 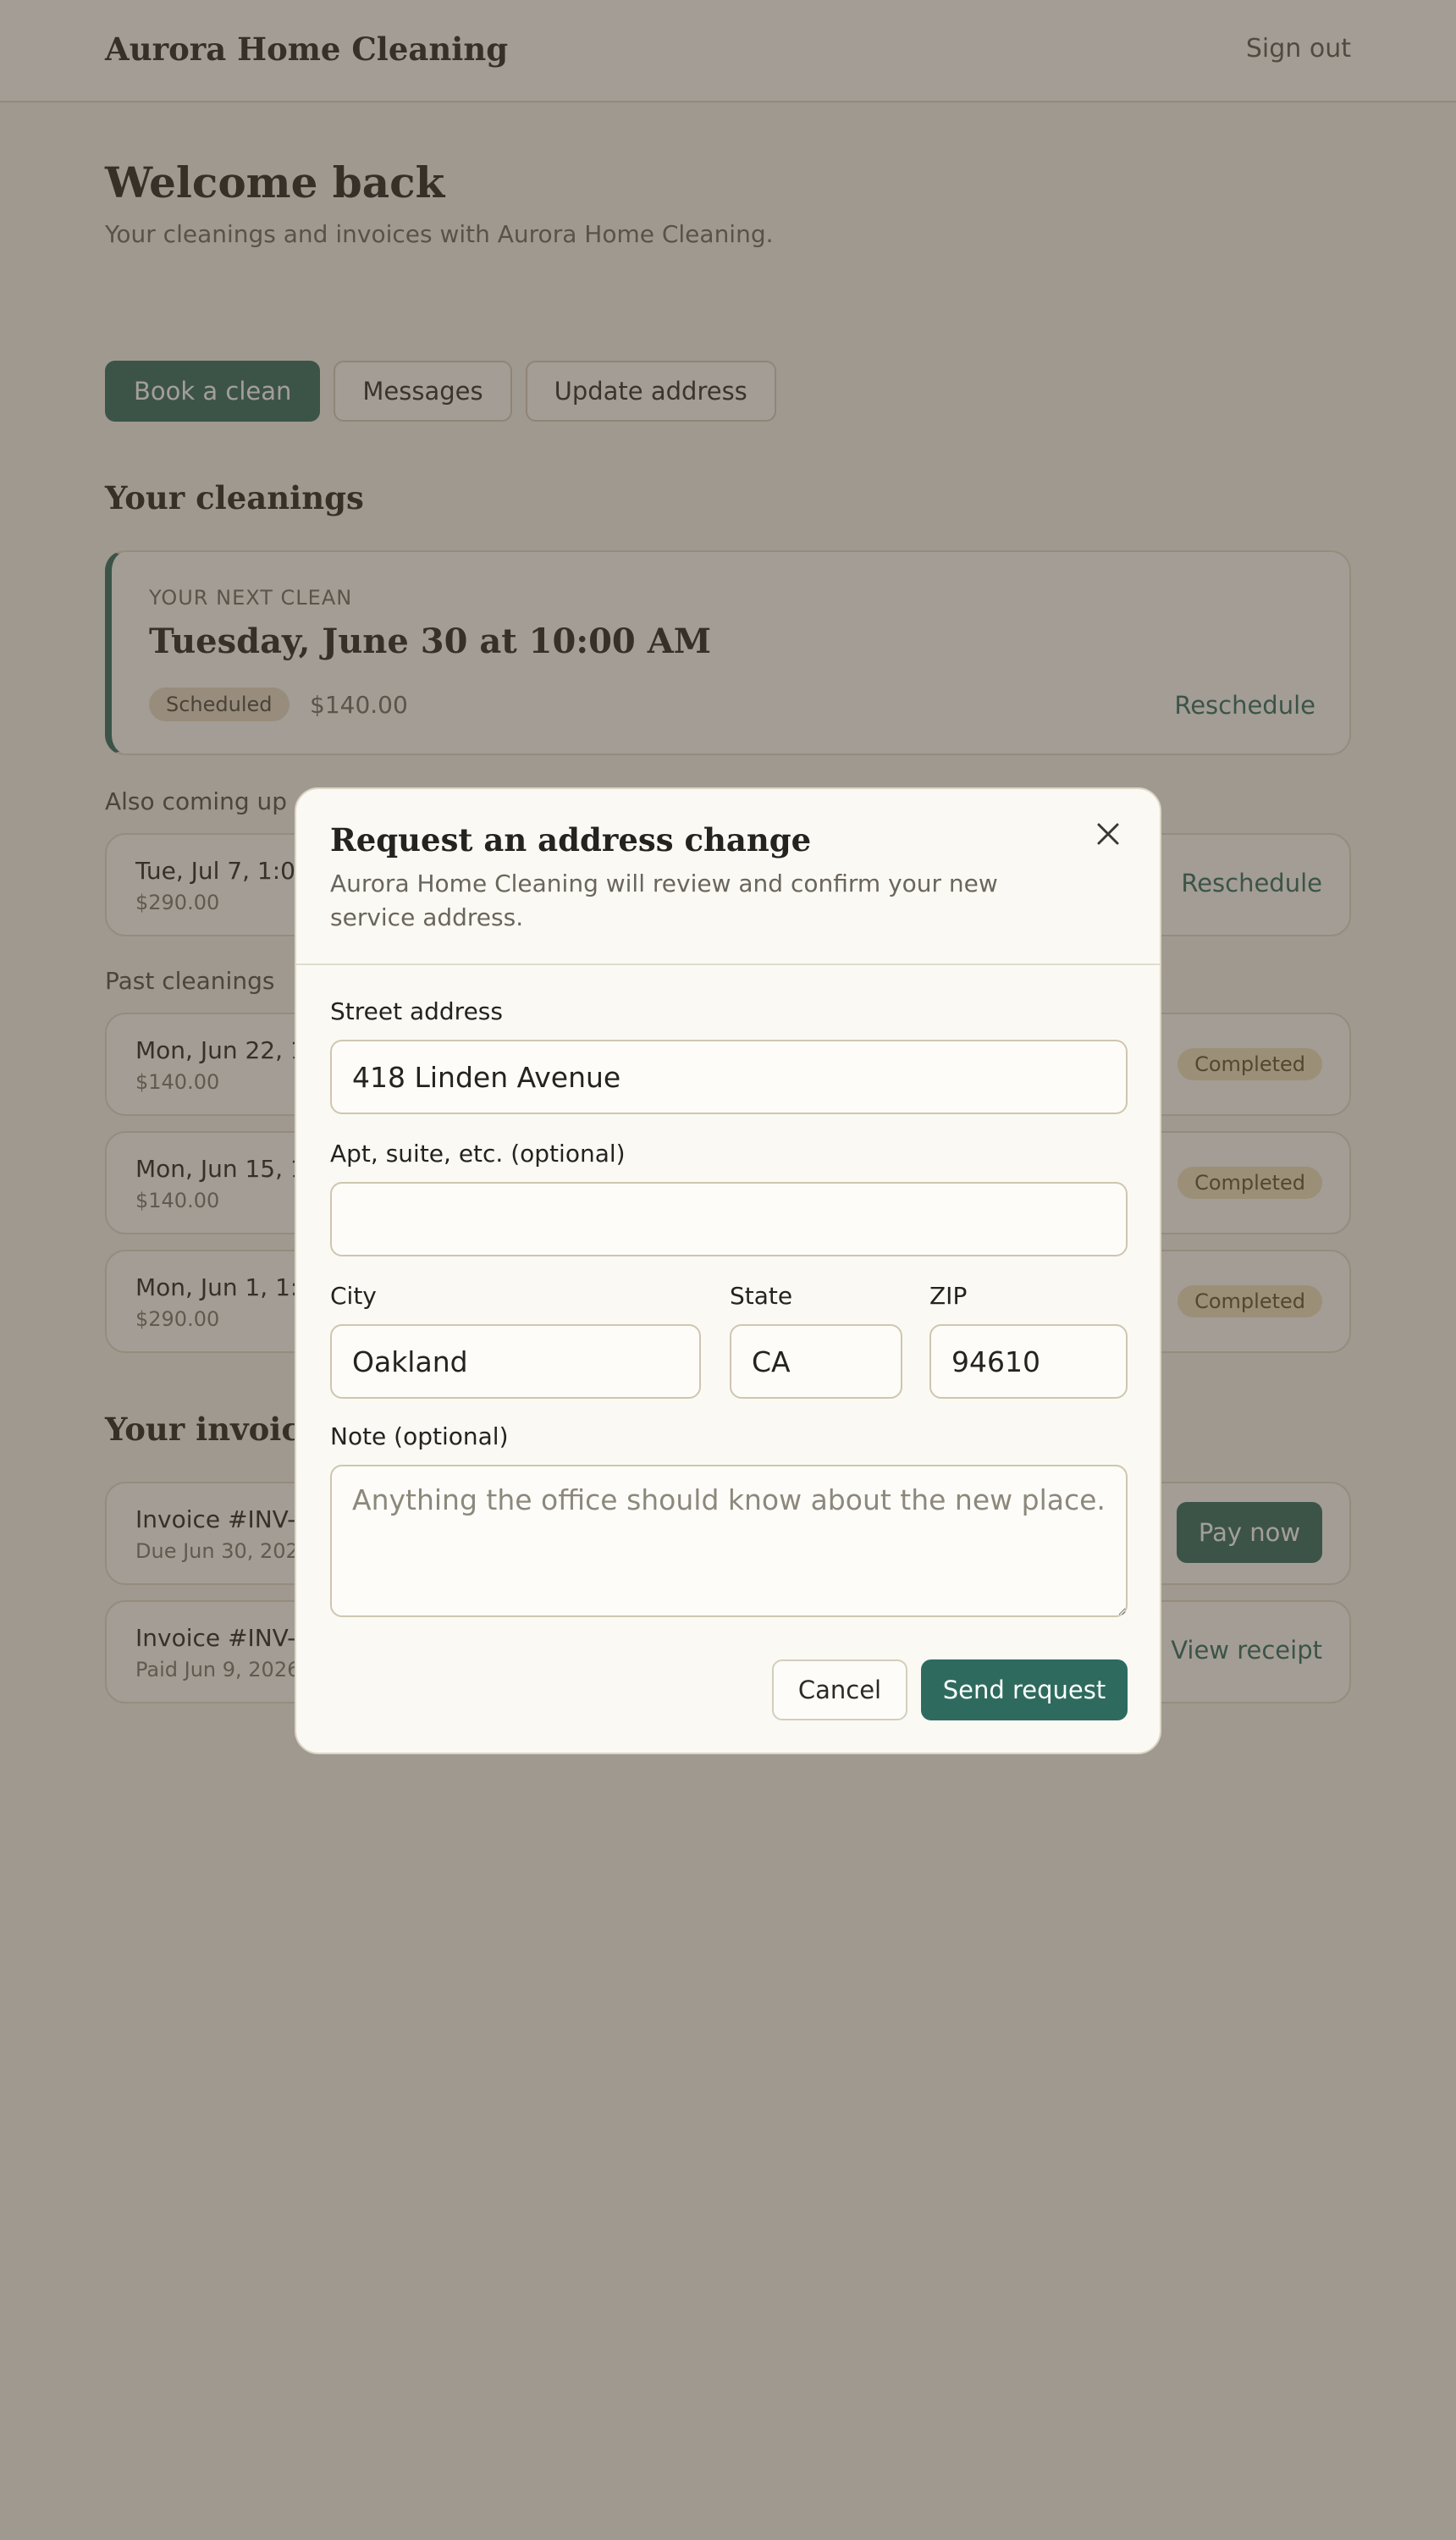 I want to click on note-textarea, so click(x=729, y=1541).